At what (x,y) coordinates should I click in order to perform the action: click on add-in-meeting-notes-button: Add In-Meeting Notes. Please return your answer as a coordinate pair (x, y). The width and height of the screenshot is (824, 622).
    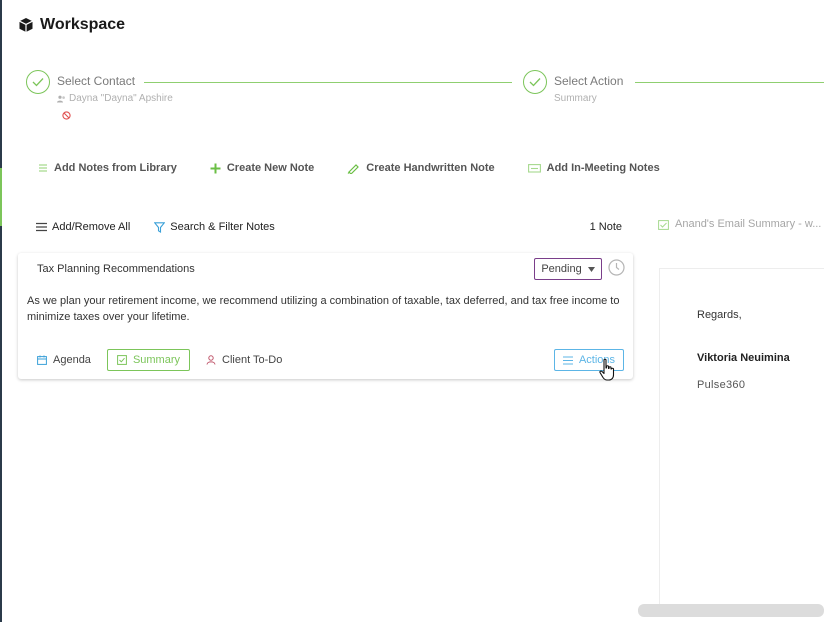
    Looking at the image, I should click on (593, 168).